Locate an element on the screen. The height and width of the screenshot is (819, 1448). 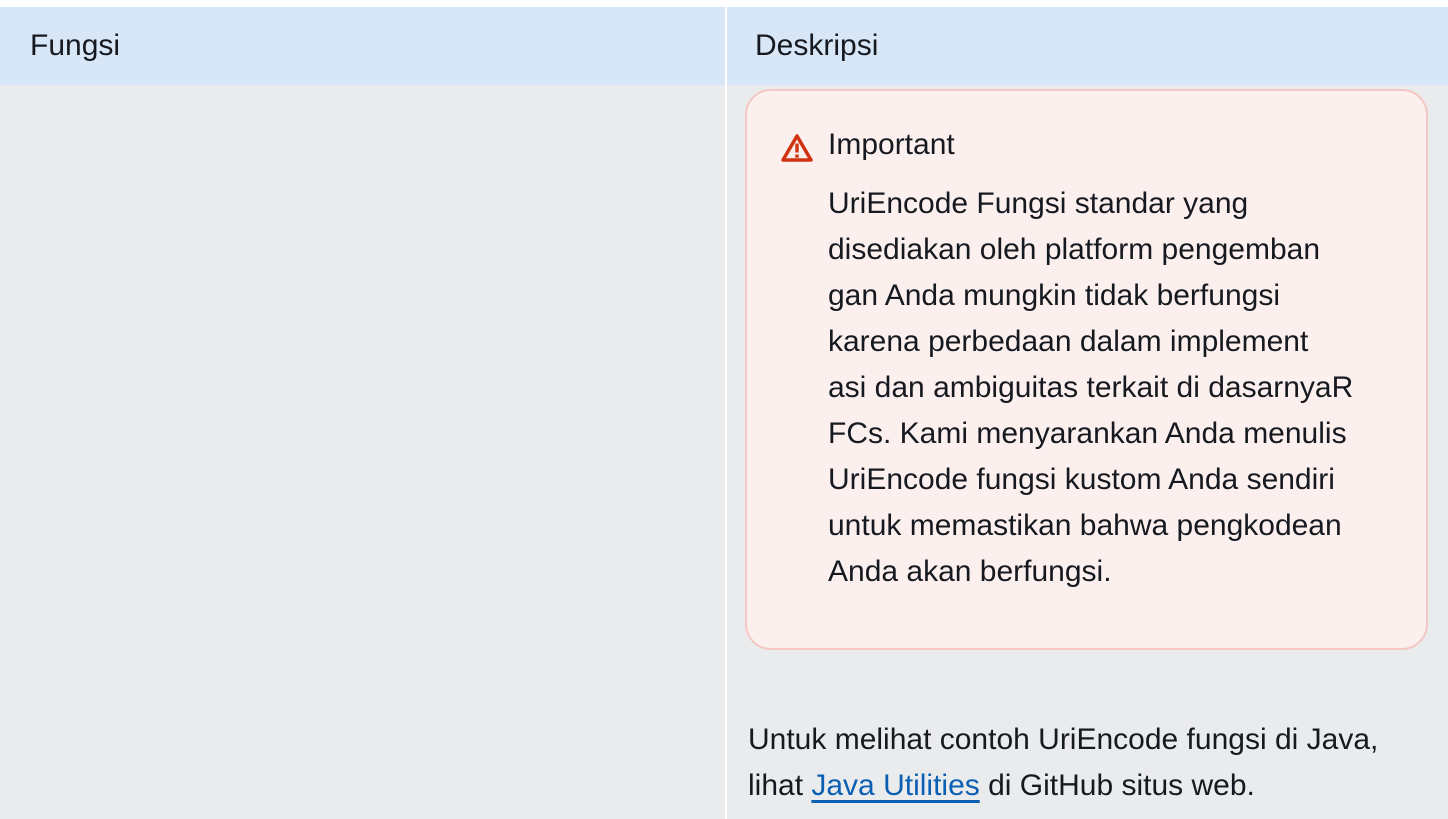
alert-line: UriEncode Fungsi standar yang is located at coordinates (1038, 203).